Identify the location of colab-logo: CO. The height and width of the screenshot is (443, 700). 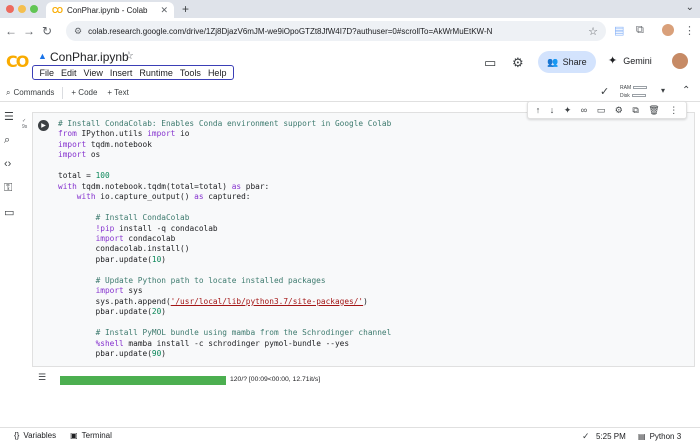
(17, 61).